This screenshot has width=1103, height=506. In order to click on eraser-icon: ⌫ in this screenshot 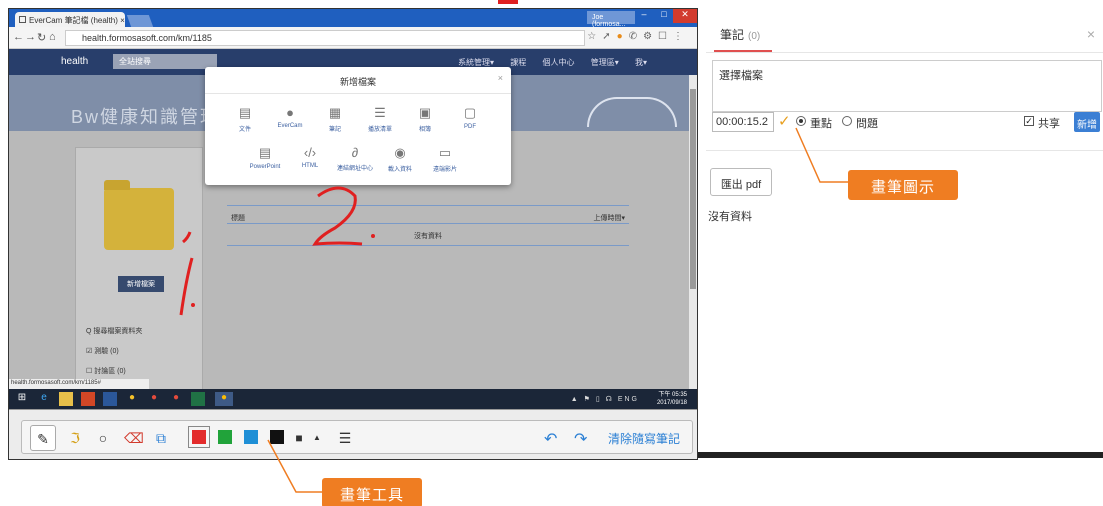, I will do `click(134, 438)`.